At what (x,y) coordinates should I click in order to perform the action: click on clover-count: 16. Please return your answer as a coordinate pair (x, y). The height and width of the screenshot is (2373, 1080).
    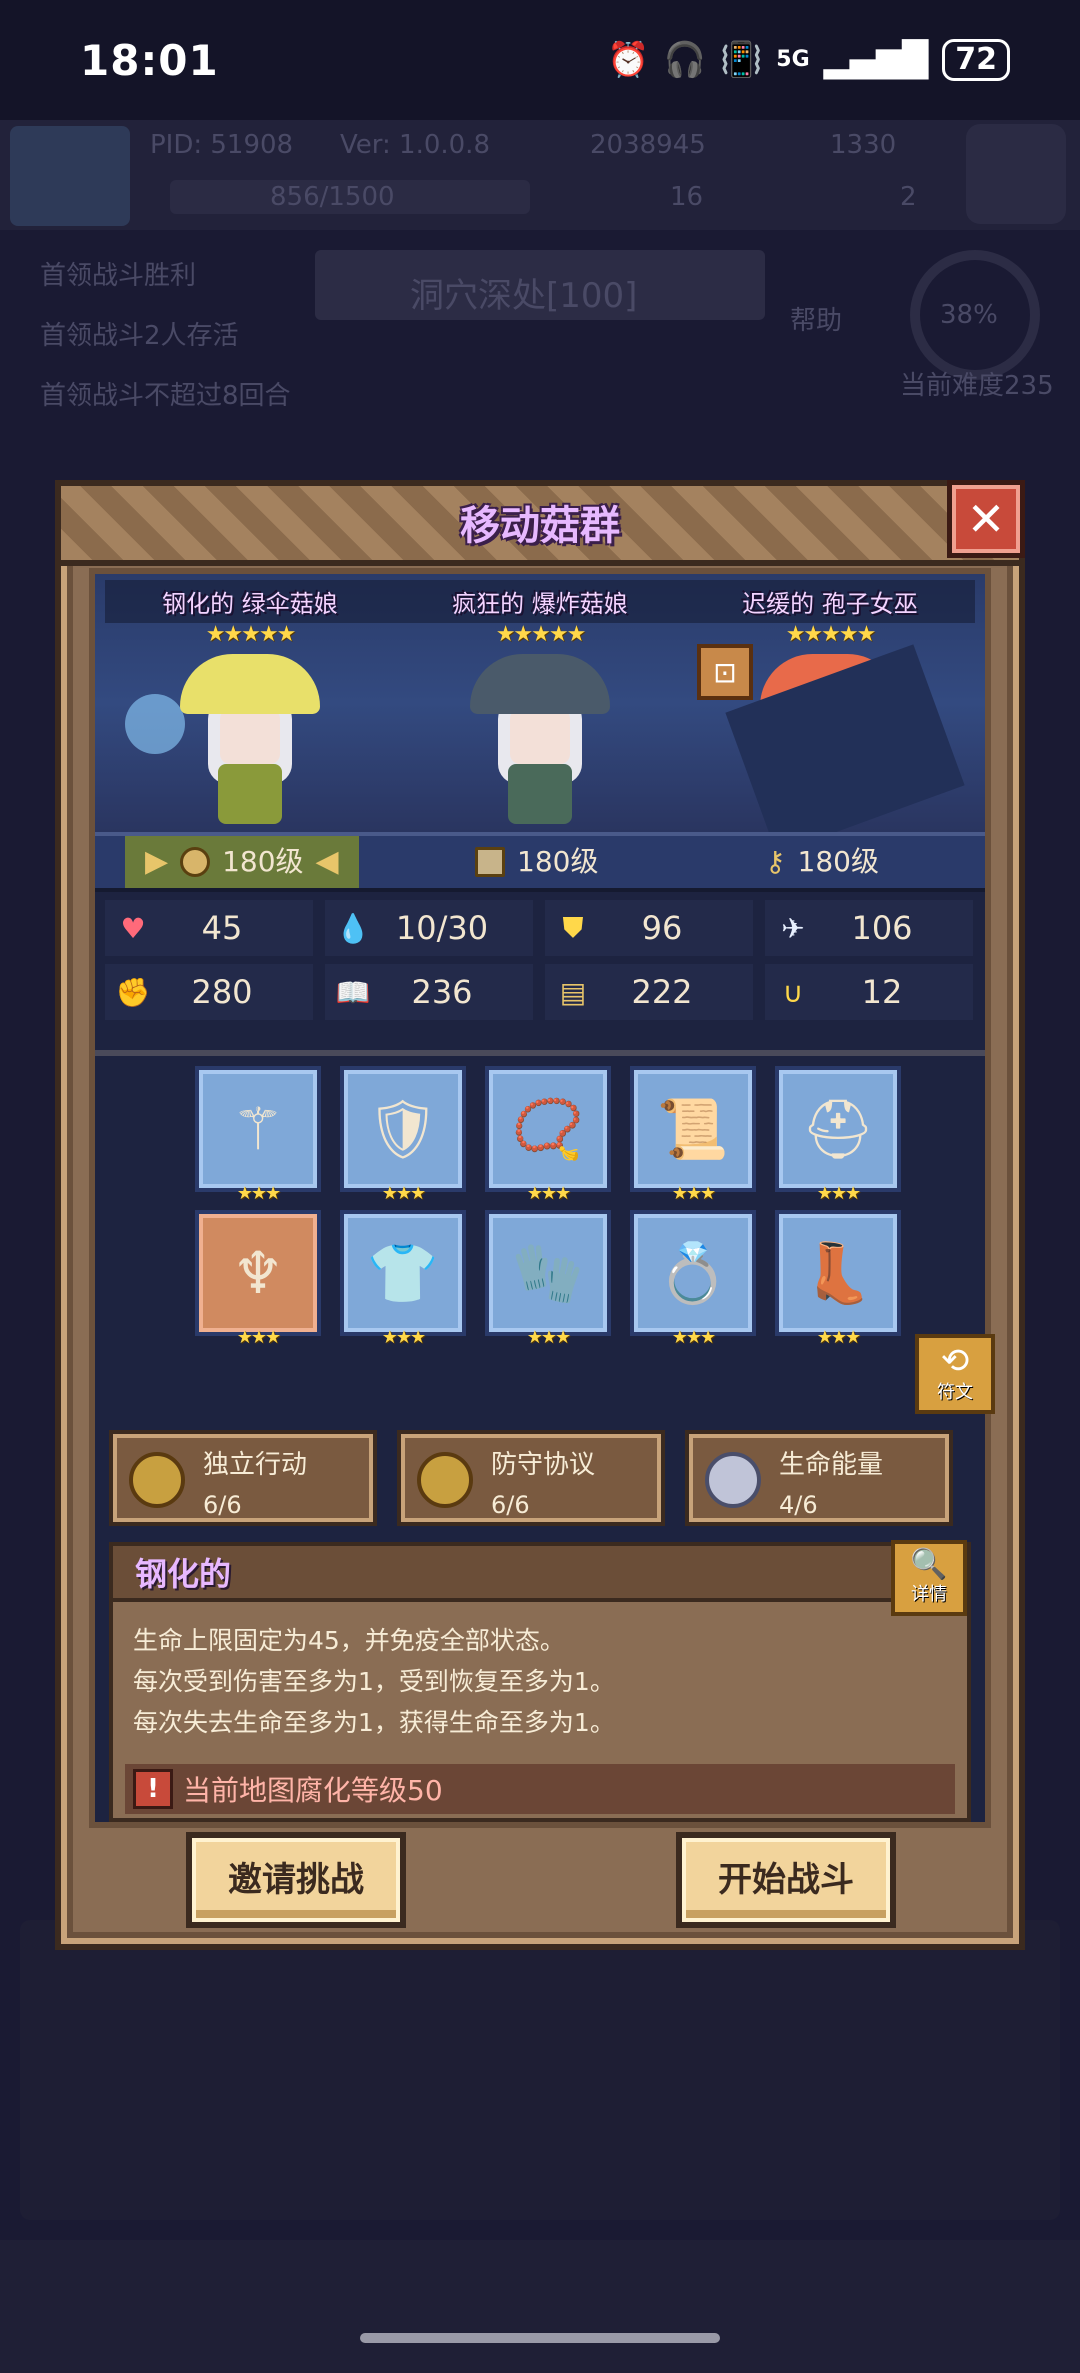
    Looking at the image, I should click on (687, 197).